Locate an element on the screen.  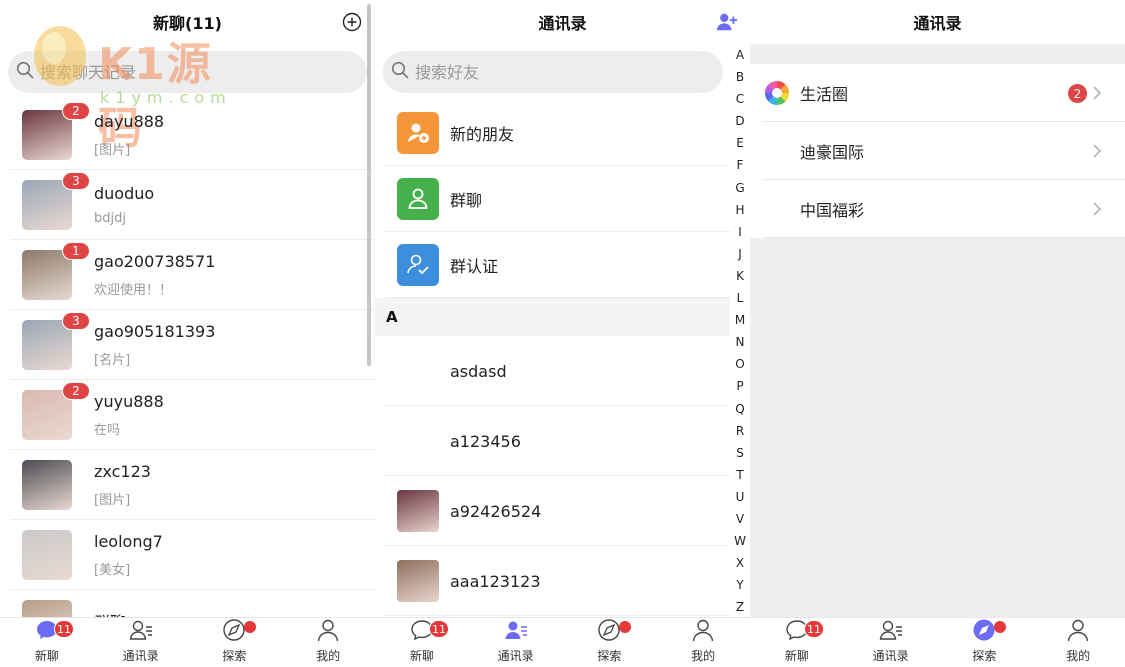
scrollbar is located at coordinates (369, 185).